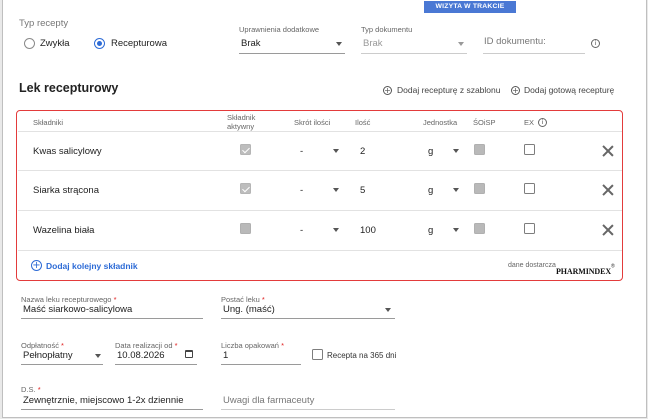 This screenshot has width=648, height=419. Describe the element at coordinates (292, 53) in the screenshot. I see `extra-permissions-underline` at that location.